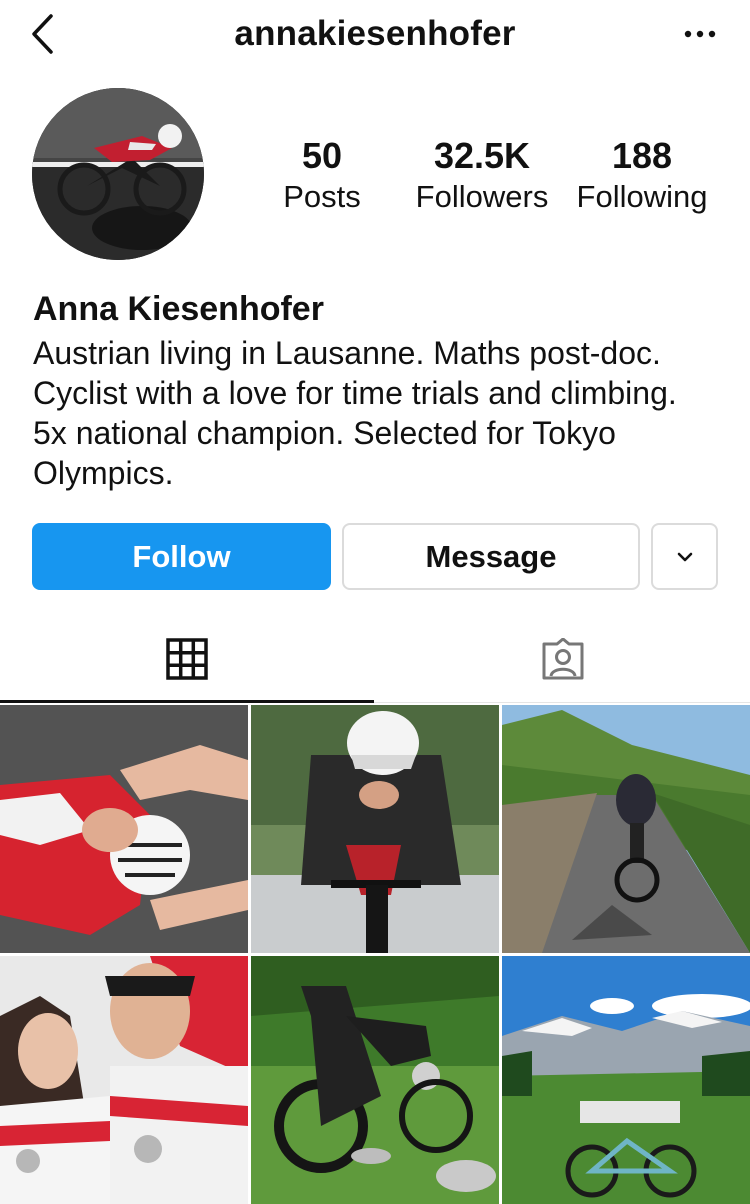  Describe the element at coordinates (491, 556) in the screenshot. I see `message-button: Message` at that location.